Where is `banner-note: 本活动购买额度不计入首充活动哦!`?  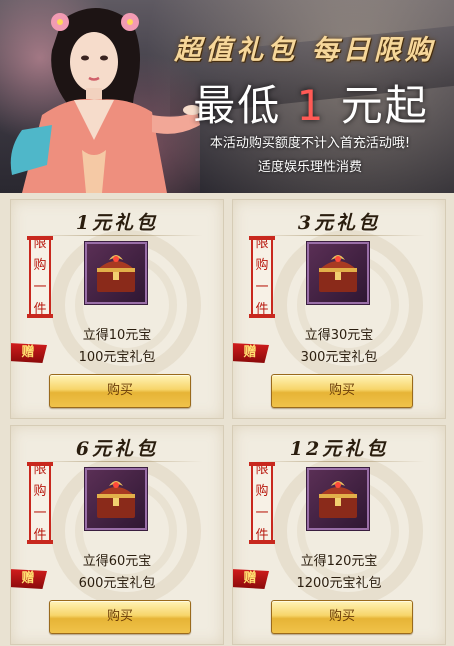
banner-note: 本活动购买额度不计入首充活动哦! is located at coordinates (310, 143).